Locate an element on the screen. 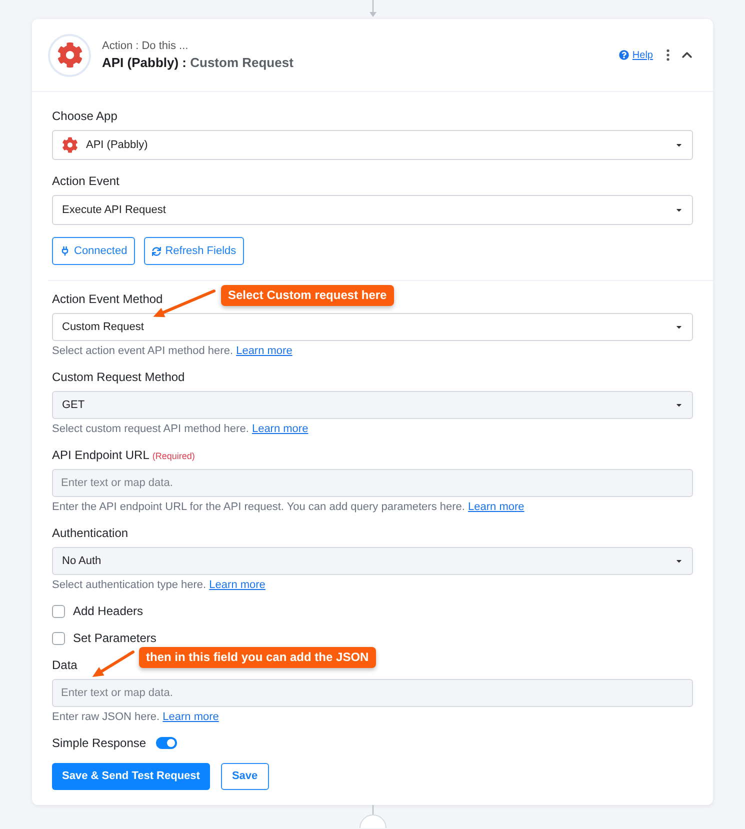 This screenshot has height=829, width=745. step-title: API (Pabbly) : Custom Request is located at coordinates (198, 63).